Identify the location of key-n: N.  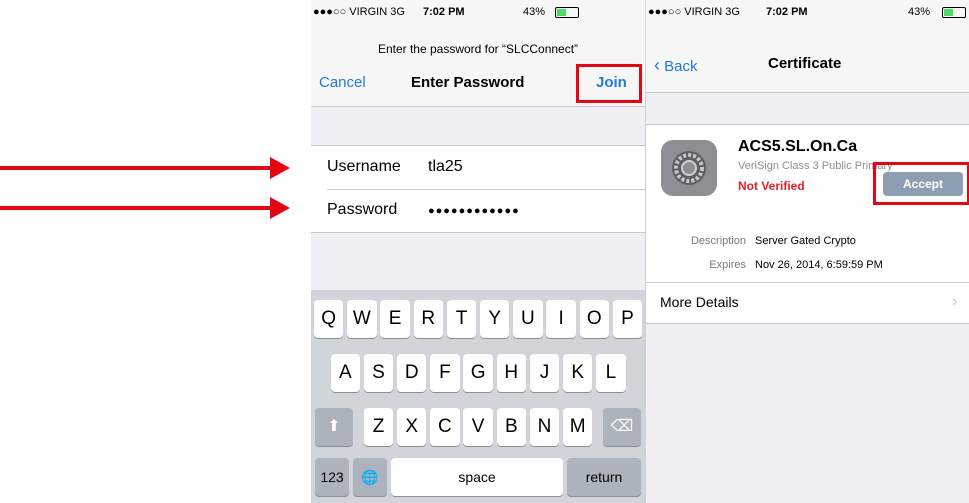
(544, 427).